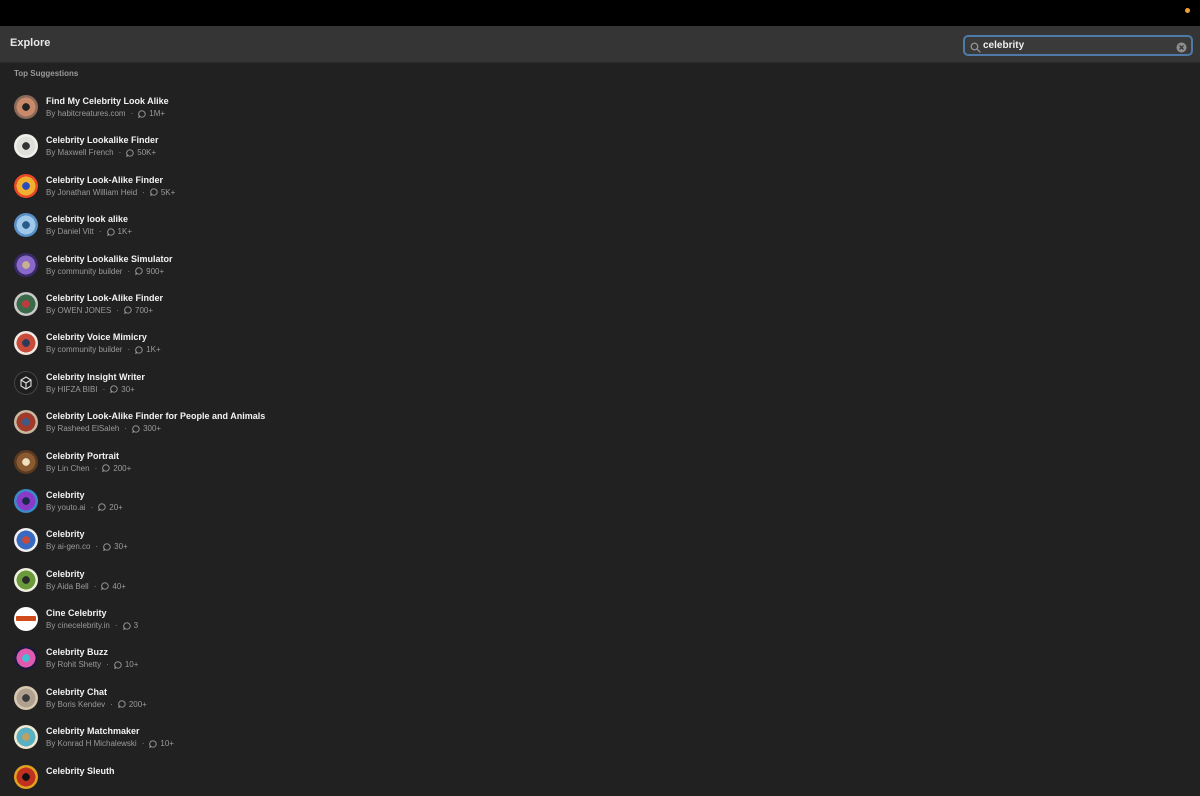  I want to click on status-indicator-dot, so click(1187, 10).